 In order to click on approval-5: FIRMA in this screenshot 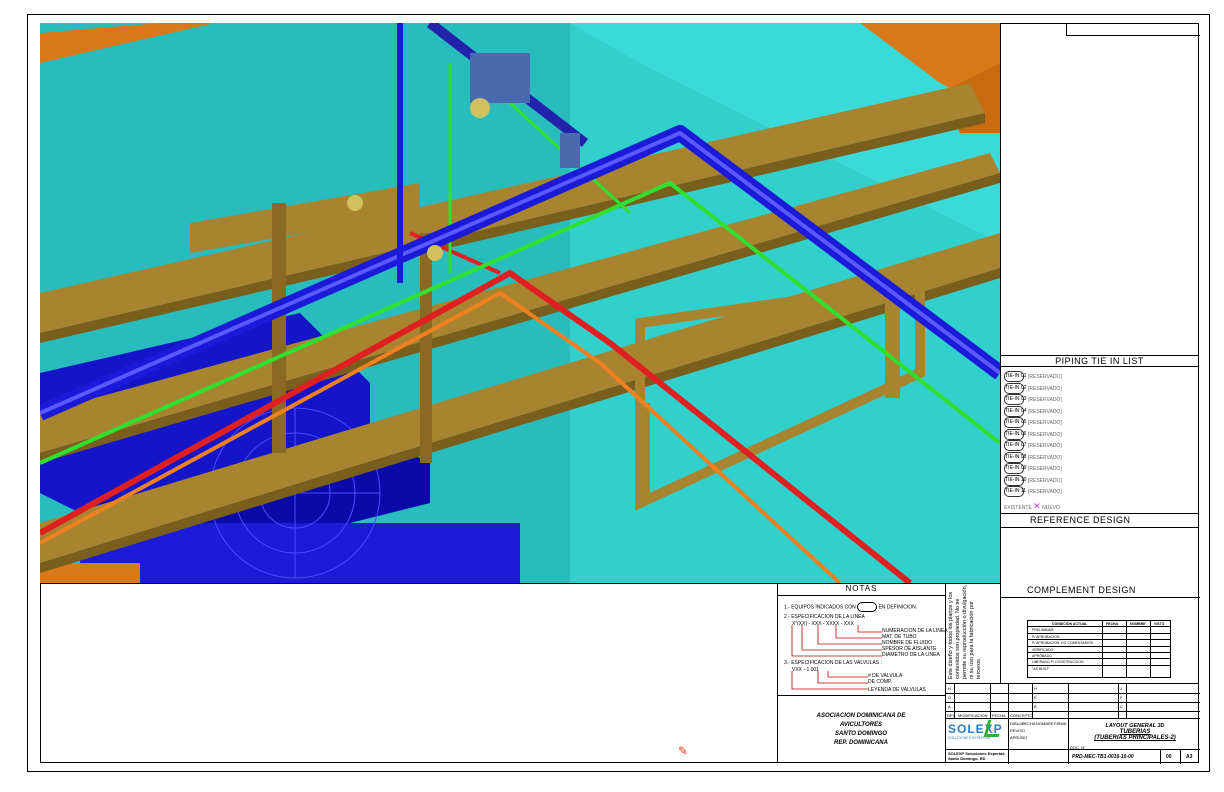, I will do `click(1060, 723)`.